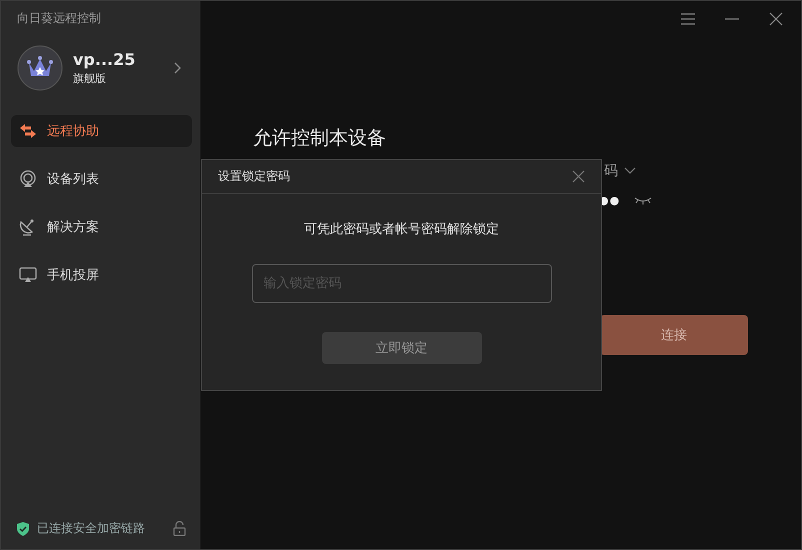 Image resolution: width=802 pixels, height=550 pixels. Describe the element at coordinates (90, 78) in the screenshot. I see `edition-label: 旗舰版` at that location.